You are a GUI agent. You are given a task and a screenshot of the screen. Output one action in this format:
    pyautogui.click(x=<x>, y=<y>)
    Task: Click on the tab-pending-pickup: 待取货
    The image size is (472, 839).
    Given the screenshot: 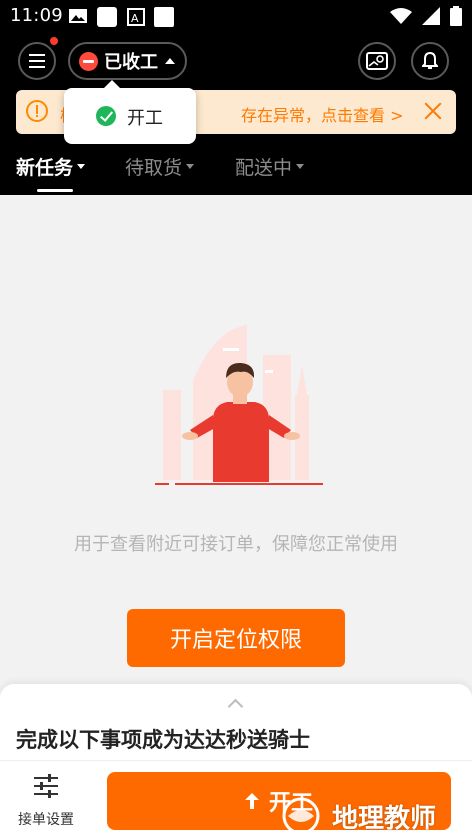 What is the action you would take?
    pyautogui.click(x=160, y=166)
    